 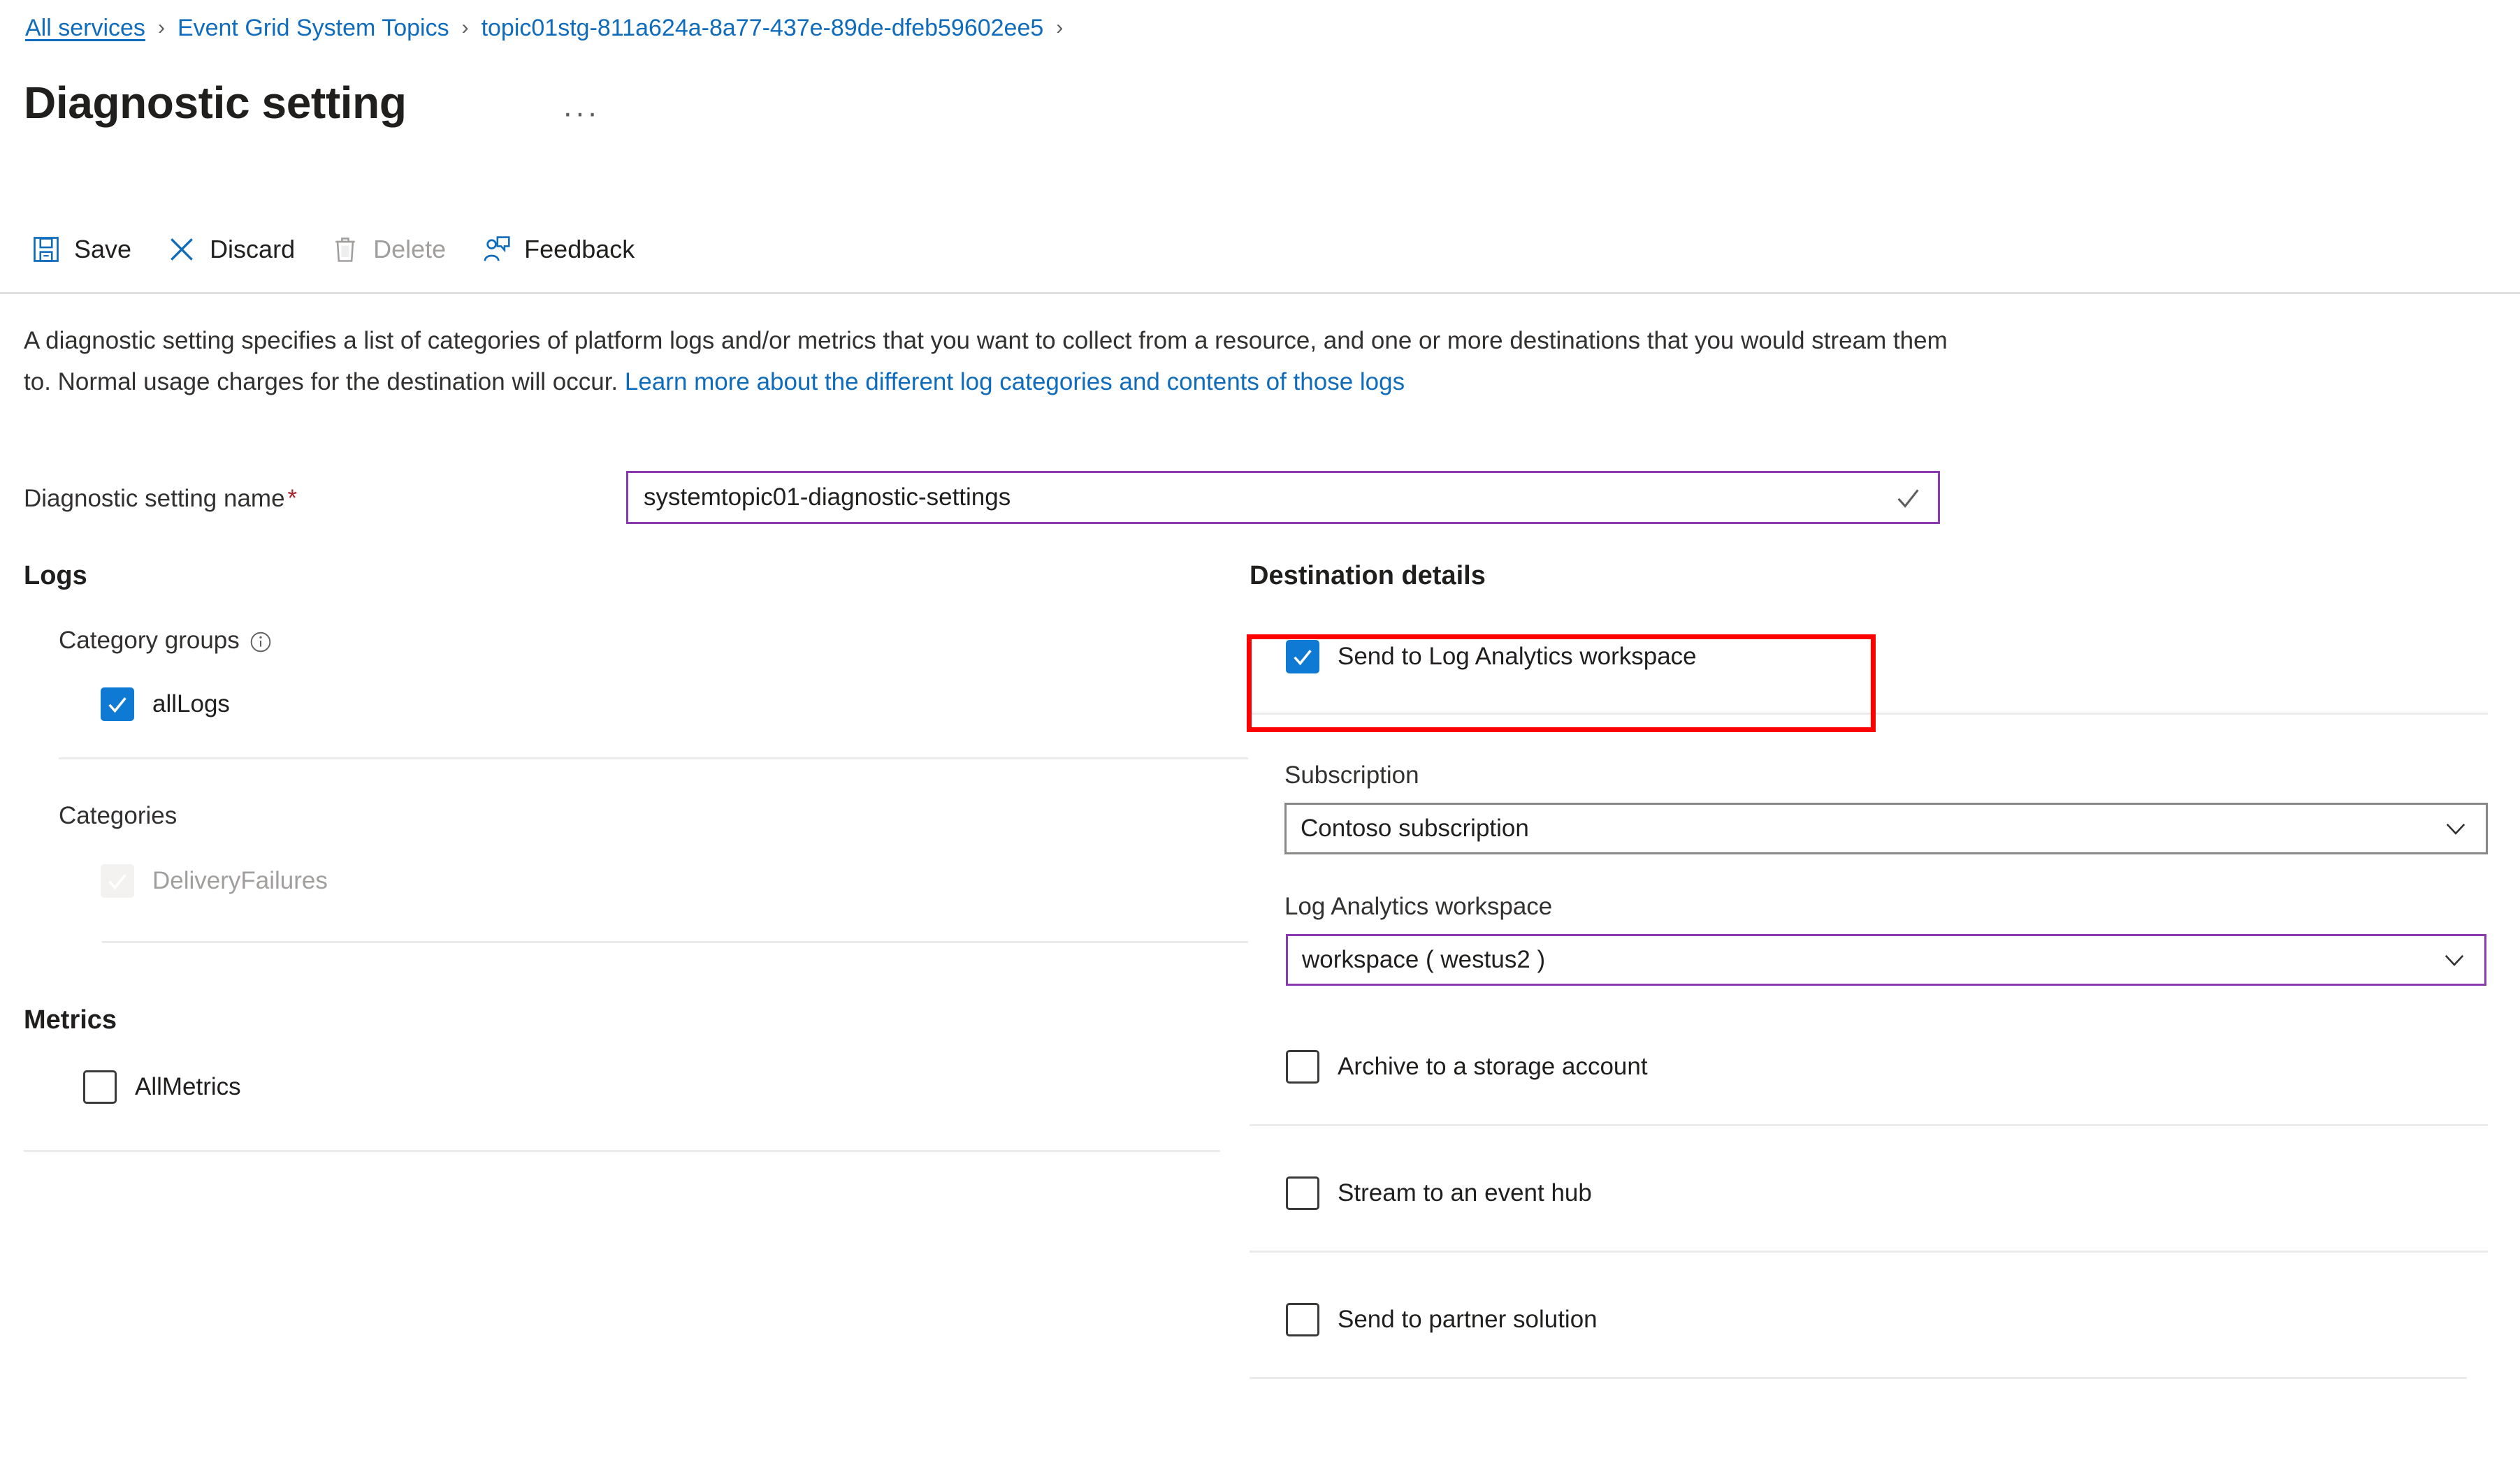 I want to click on checkbox-all-logs-box, so click(x=117, y=704).